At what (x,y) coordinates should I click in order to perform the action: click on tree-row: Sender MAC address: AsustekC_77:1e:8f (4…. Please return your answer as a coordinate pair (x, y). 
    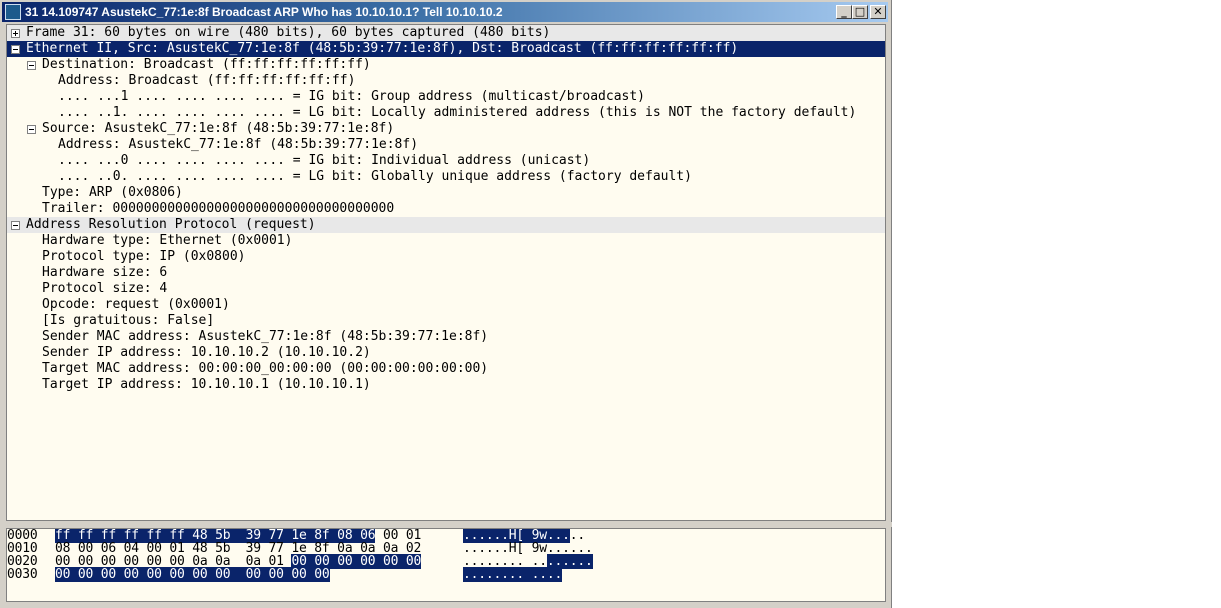
    Looking at the image, I should click on (446, 337).